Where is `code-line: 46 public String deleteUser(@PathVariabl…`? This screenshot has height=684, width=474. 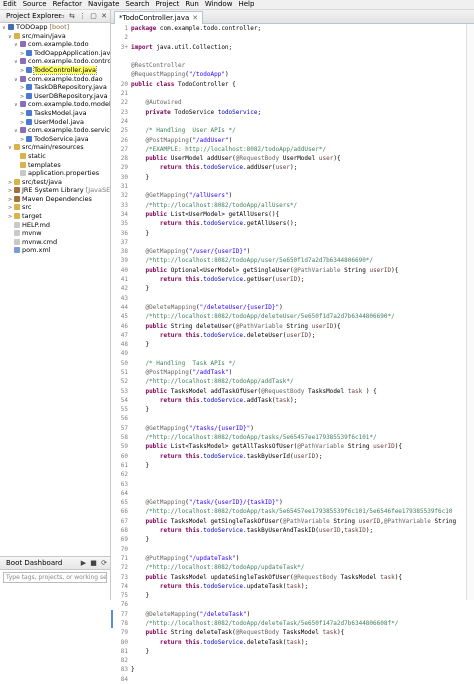 code-line: 46 public String deleteUser(@PathVariabl… is located at coordinates (292, 326).